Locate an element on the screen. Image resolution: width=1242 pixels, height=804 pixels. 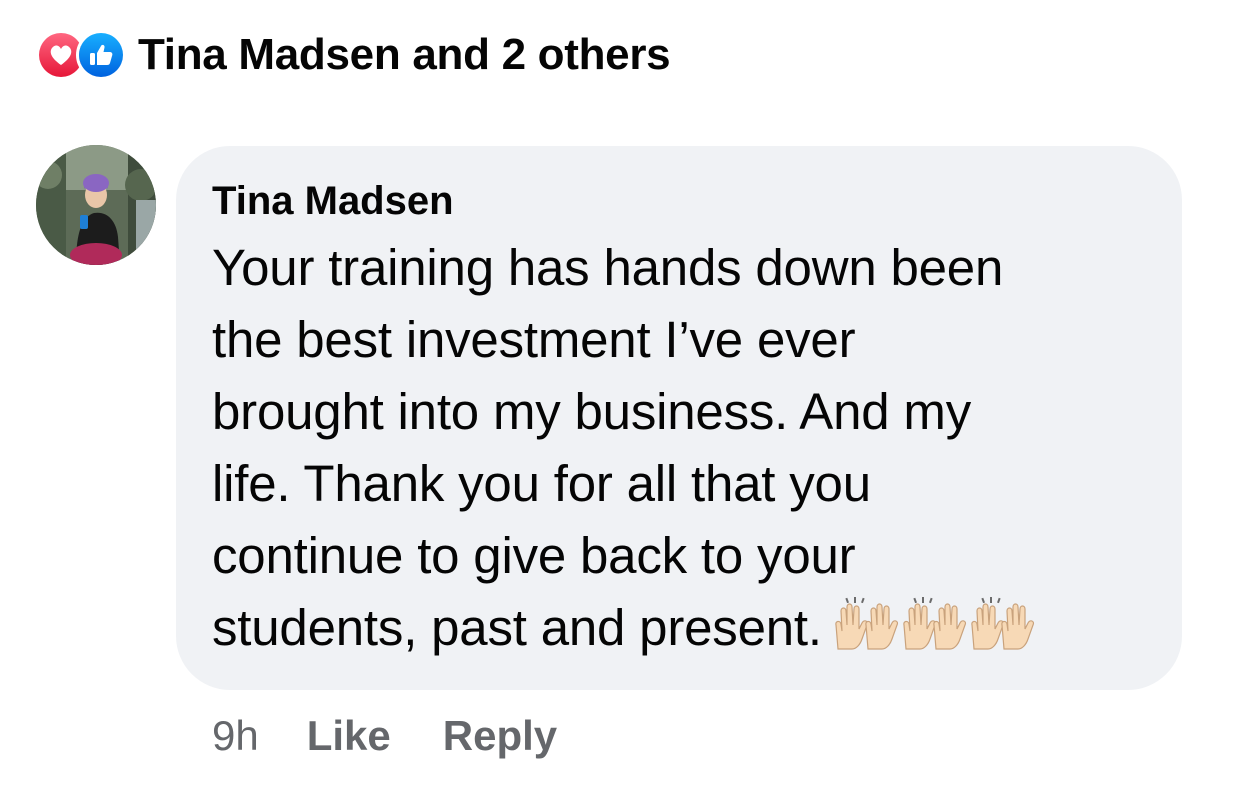
like-reaction-icon is located at coordinates (101, 55).